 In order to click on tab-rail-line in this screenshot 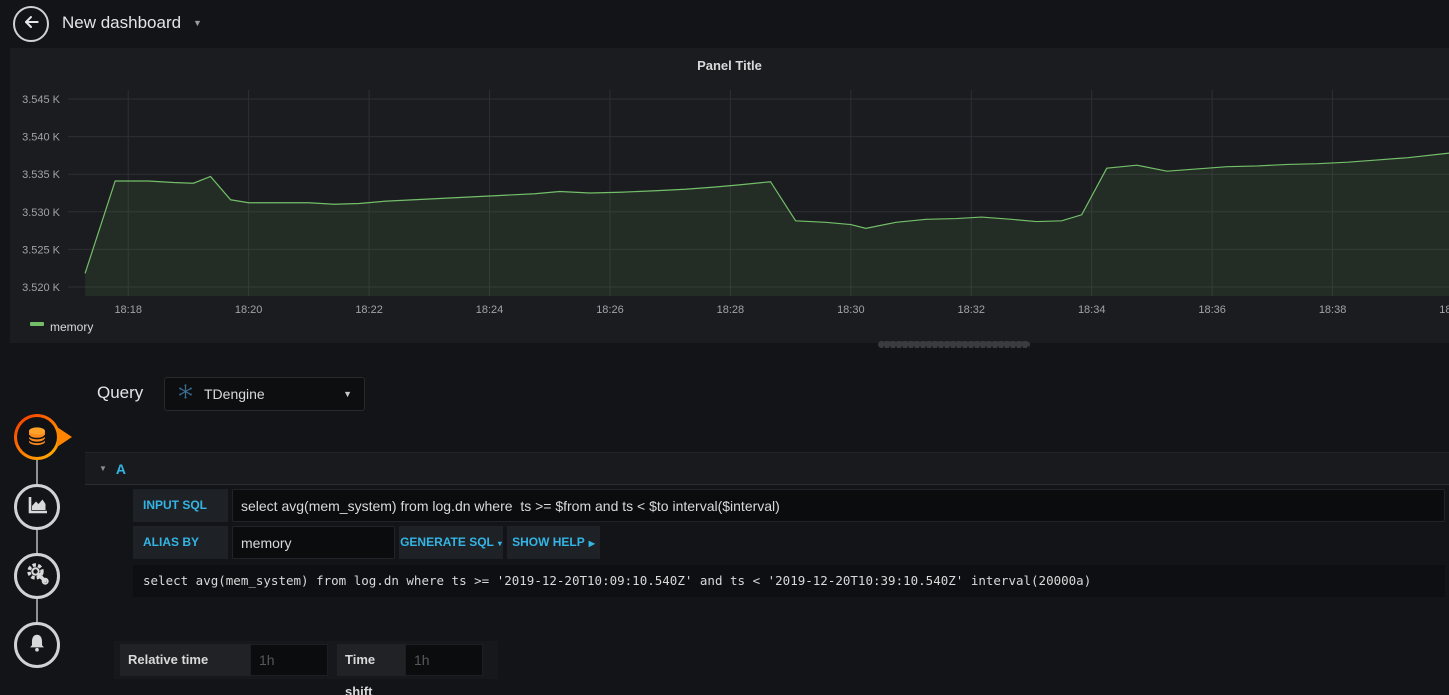, I will do `click(37, 542)`.